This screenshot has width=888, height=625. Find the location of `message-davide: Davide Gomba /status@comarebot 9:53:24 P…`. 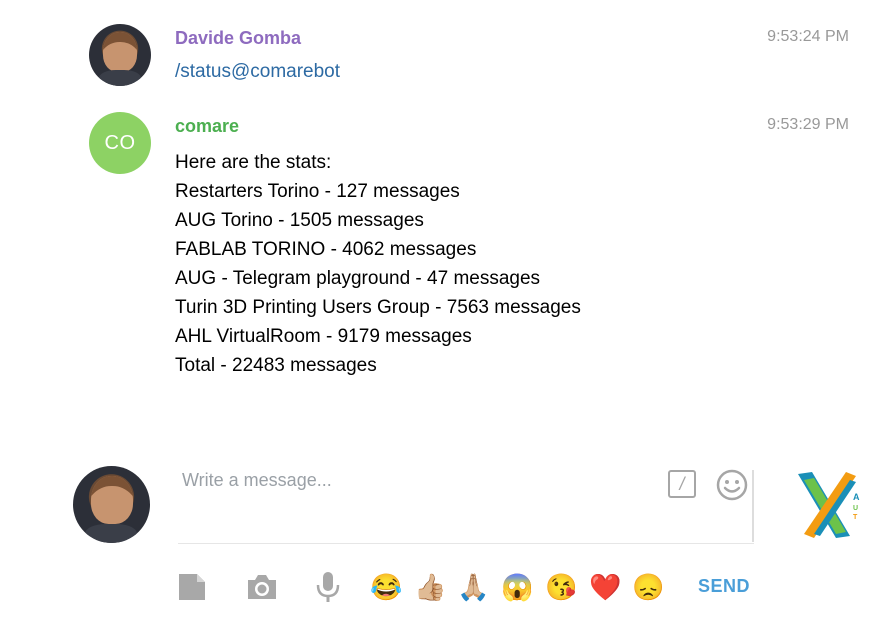

message-davide: Davide Gomba /status@comarebot 9:53:24 P… is located at coordinates (444, 54).